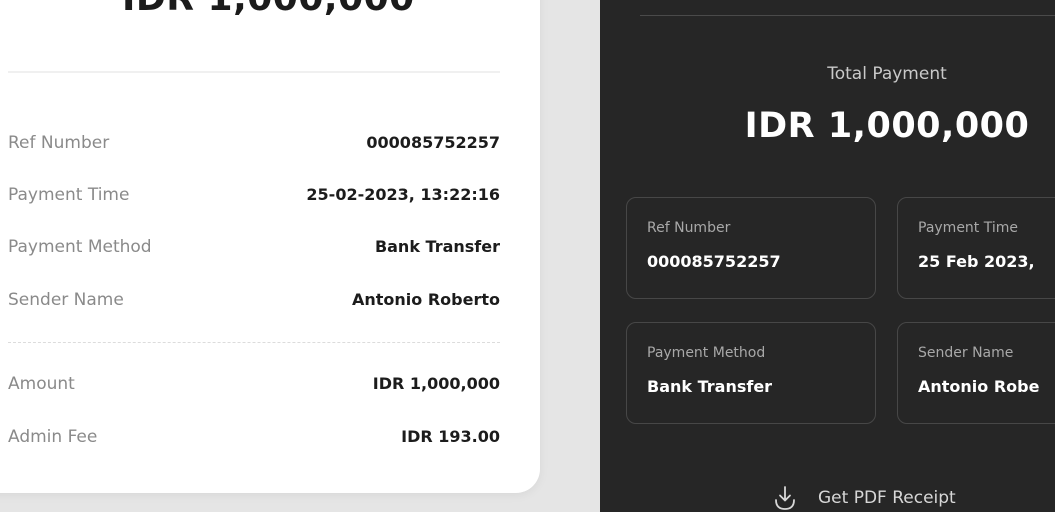 Image resolution: width=1055 pixels, height=512 pixels. What do you see at coordinates (847, 15) in the screenshot?
I see `dark-divider-top` at bounding box center [847, 15].